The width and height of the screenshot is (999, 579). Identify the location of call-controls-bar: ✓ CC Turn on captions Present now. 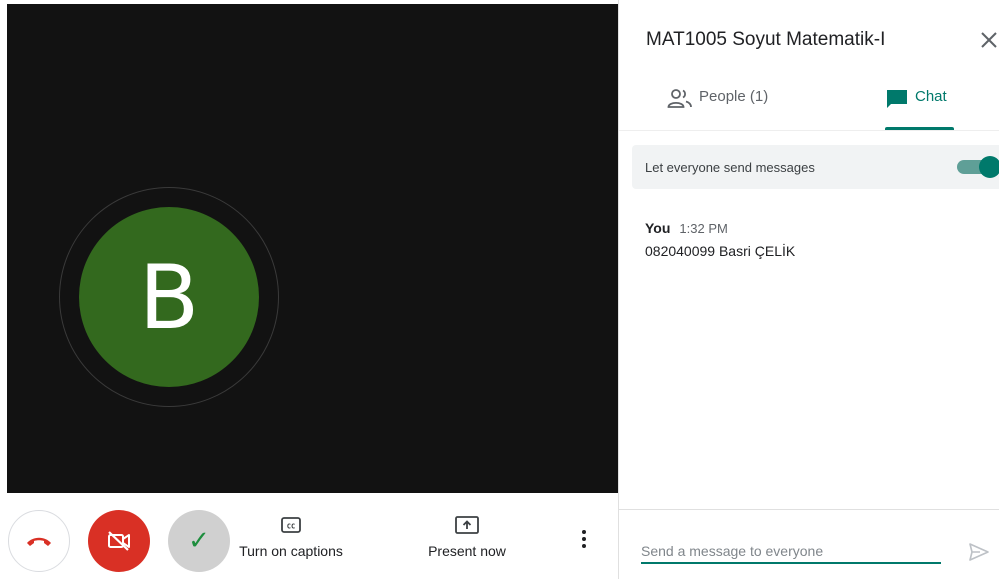
(309, 536).